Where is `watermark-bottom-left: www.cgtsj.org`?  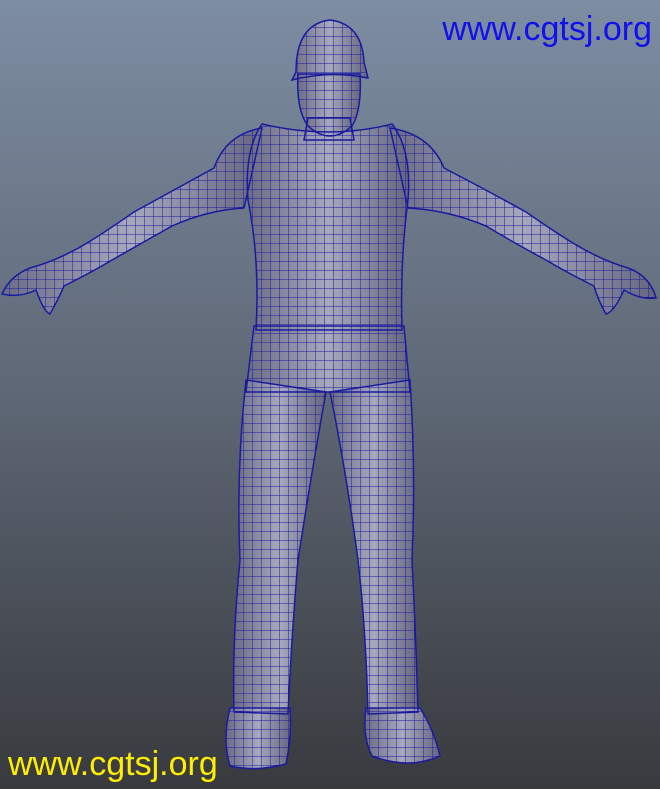
watermark-bottom-left: www.cgtsj.org is located at coordinates (113, 764).